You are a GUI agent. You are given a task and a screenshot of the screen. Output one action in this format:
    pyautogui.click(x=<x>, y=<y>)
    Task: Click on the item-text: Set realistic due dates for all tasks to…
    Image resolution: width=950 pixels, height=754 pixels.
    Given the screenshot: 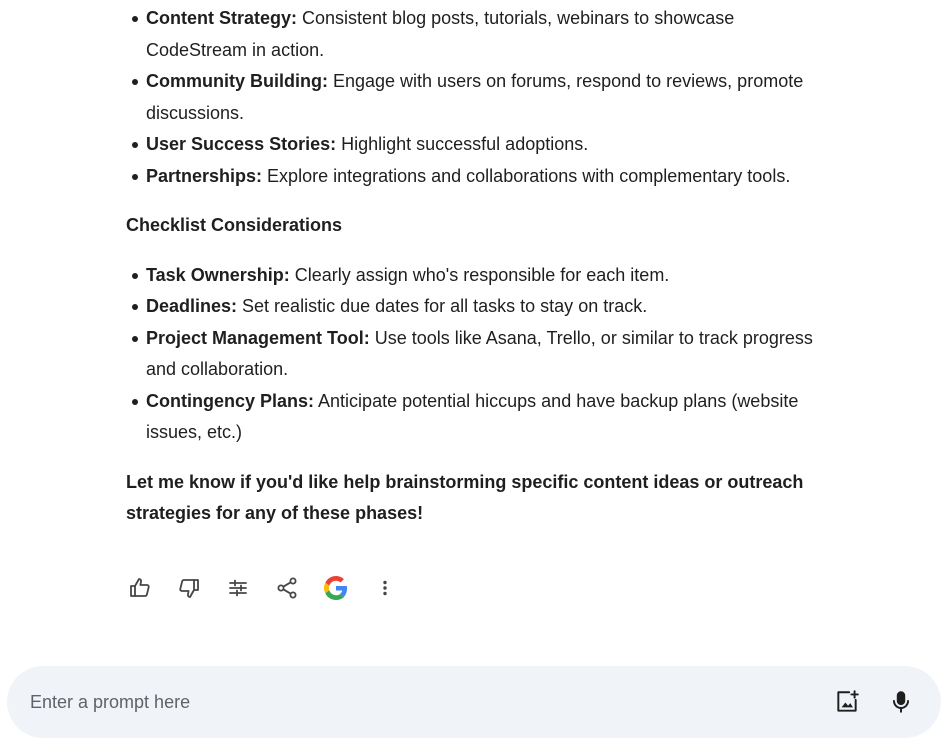 What is the action you would take?
    pyautogui.click(x=442, y=306)
    